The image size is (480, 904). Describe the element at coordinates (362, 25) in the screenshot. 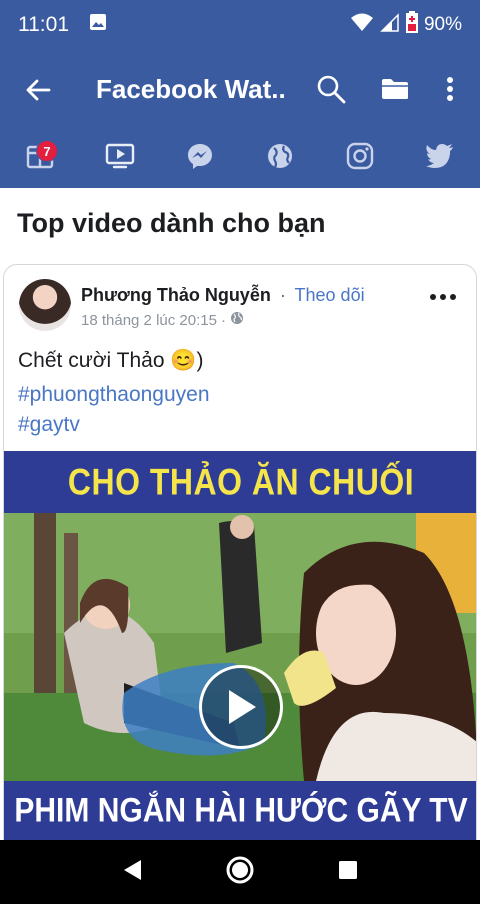

I see `wifi-icon` at that location.